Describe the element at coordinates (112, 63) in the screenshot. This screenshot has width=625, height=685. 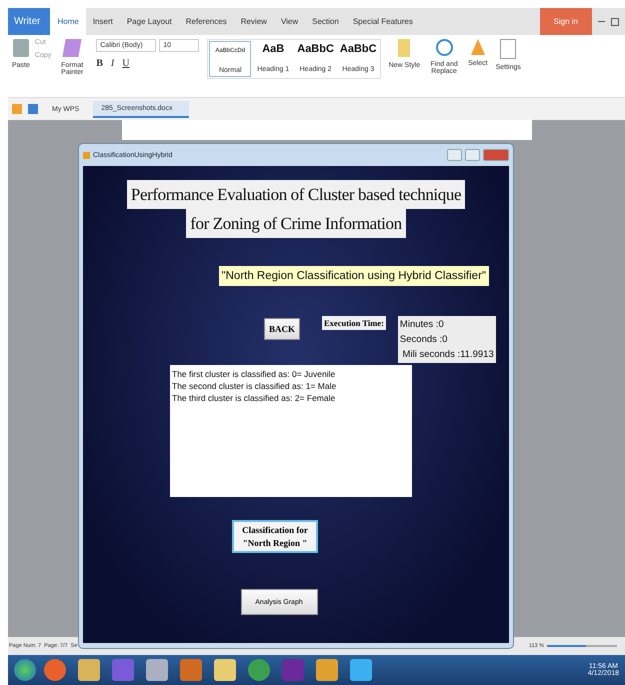
I see `format-button: I` at that location.